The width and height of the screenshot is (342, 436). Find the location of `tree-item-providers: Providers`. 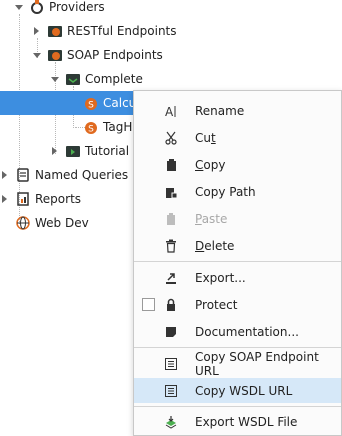

tree-item-providers: Providers is located at coordinates (59, 9).